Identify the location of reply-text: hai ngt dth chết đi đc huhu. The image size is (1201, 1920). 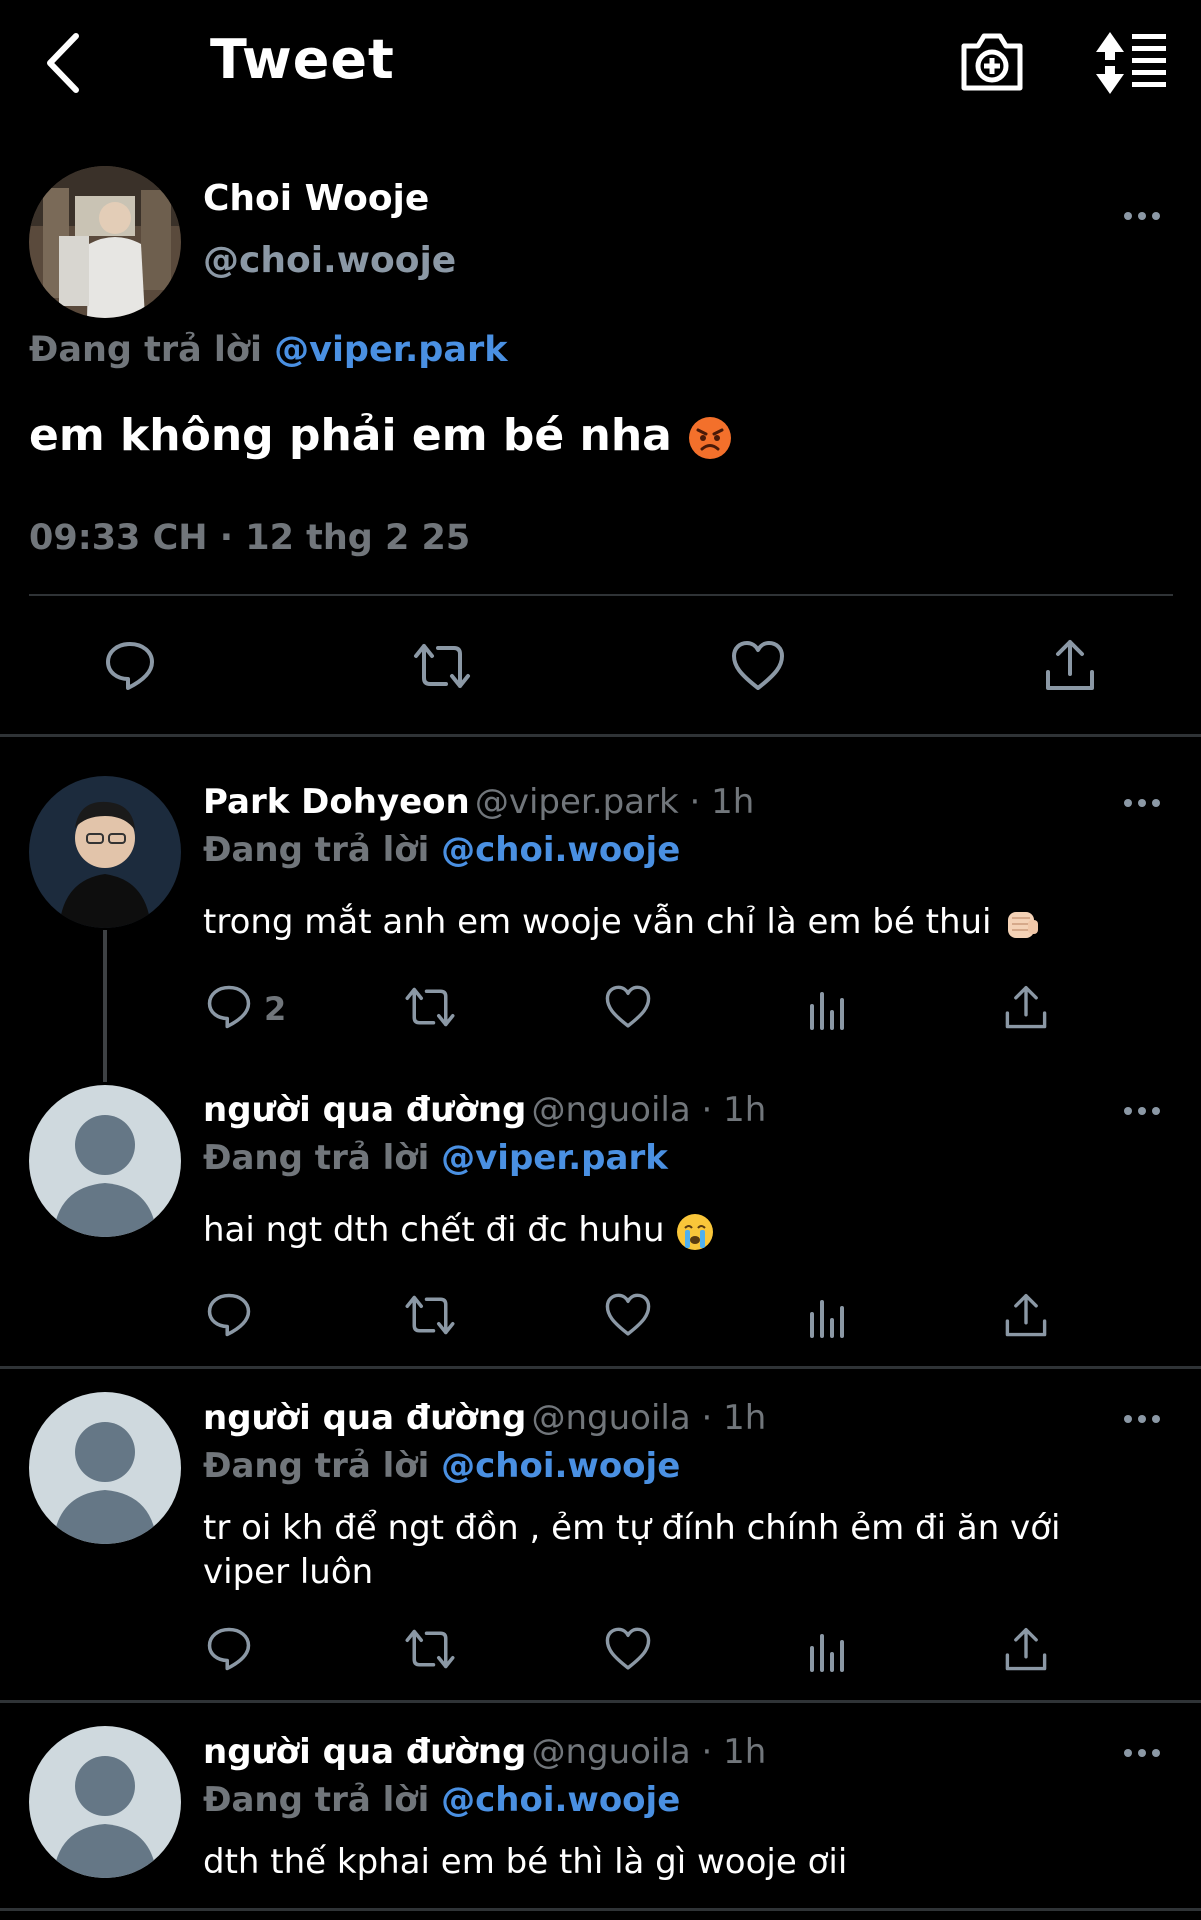
(663, 1230).